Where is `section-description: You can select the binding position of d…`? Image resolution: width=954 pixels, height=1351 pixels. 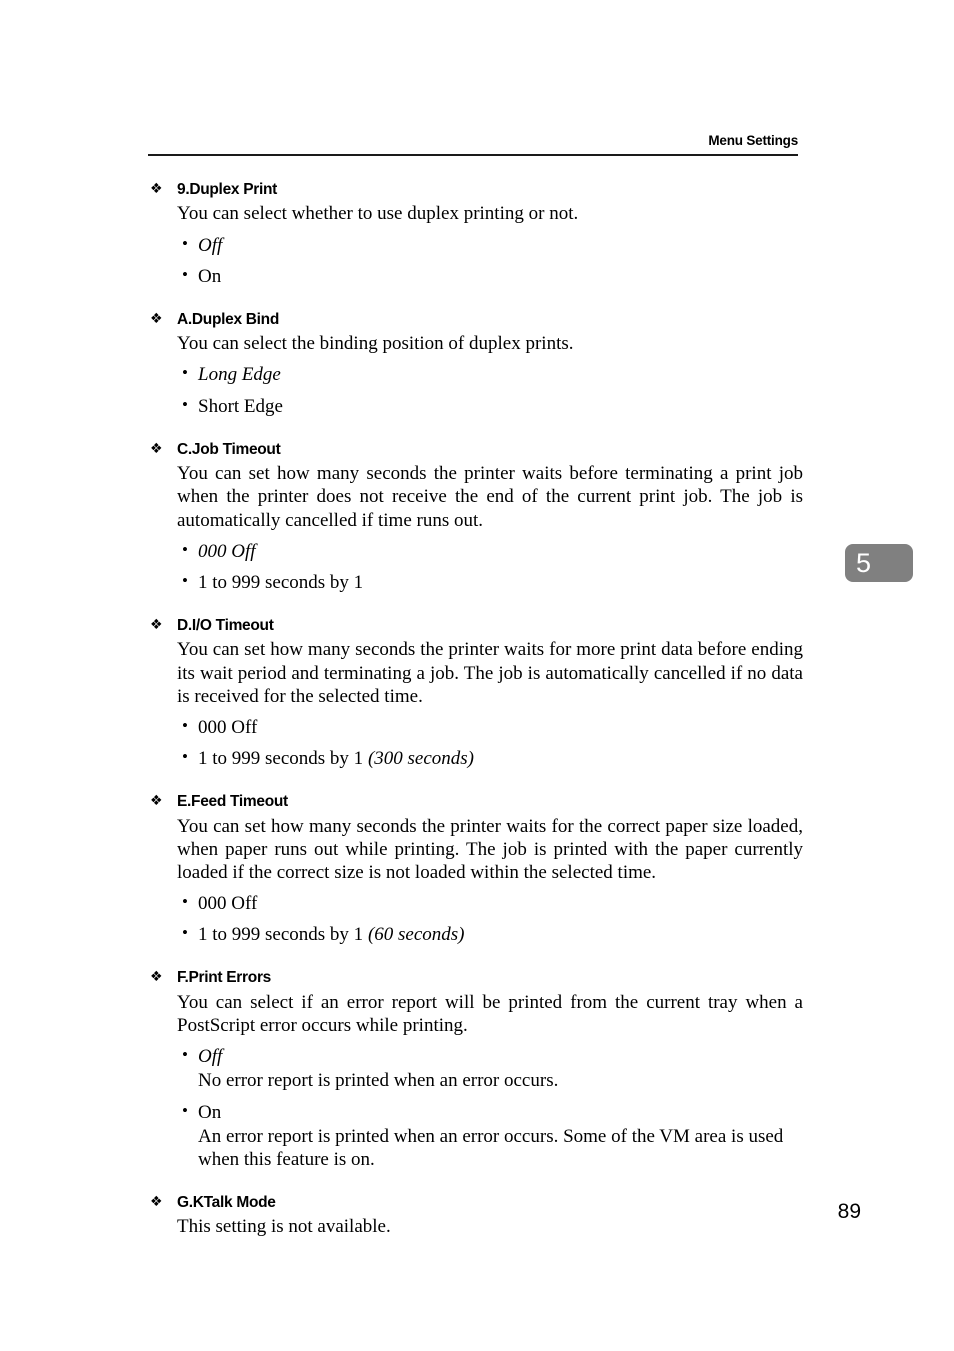 section-description: You can select the binding position of d… is located at coordinates (375, 344).